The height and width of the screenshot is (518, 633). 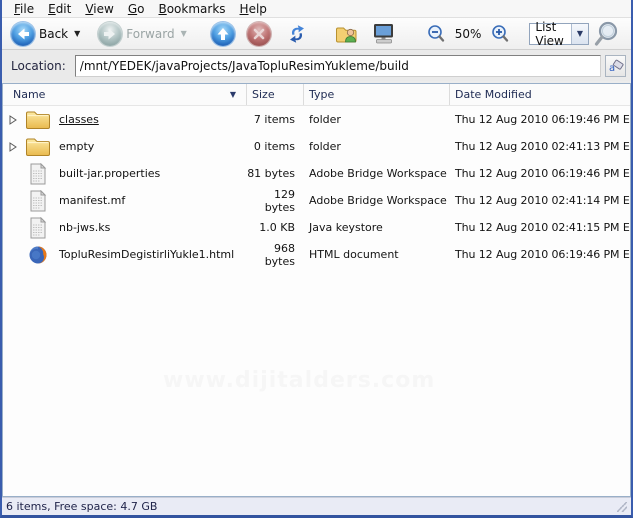 I want to click on menu-bar: File Edit View Go Bookmarks Help, so click(x=316, y=9).